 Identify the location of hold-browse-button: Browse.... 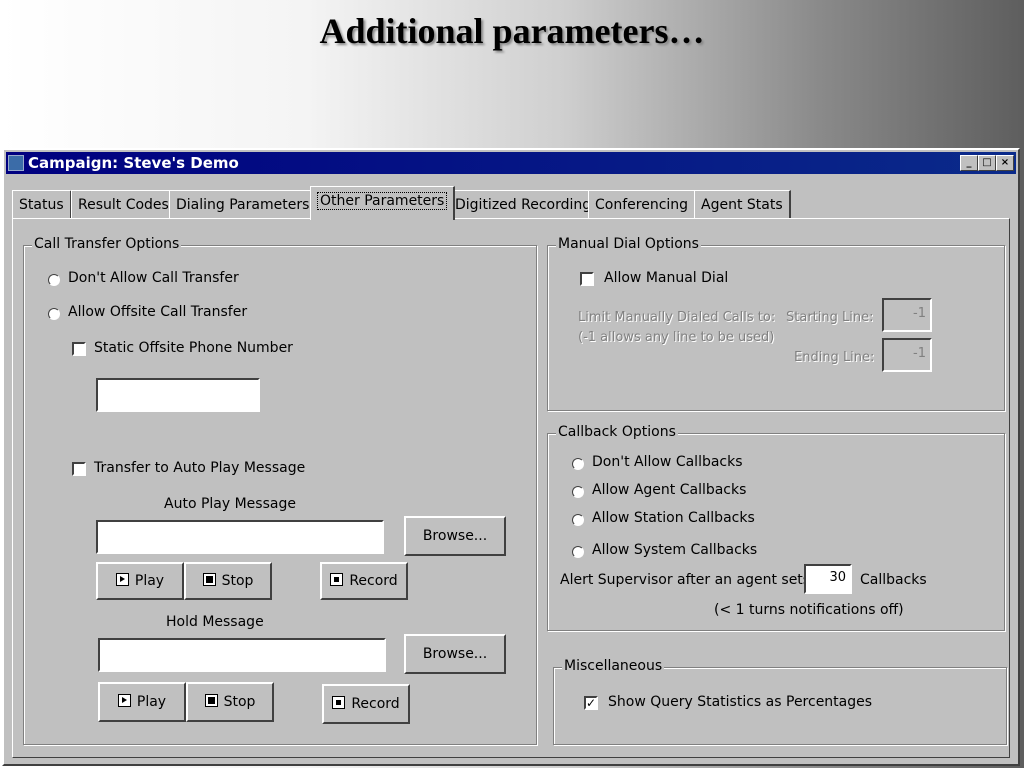
(455, 654).